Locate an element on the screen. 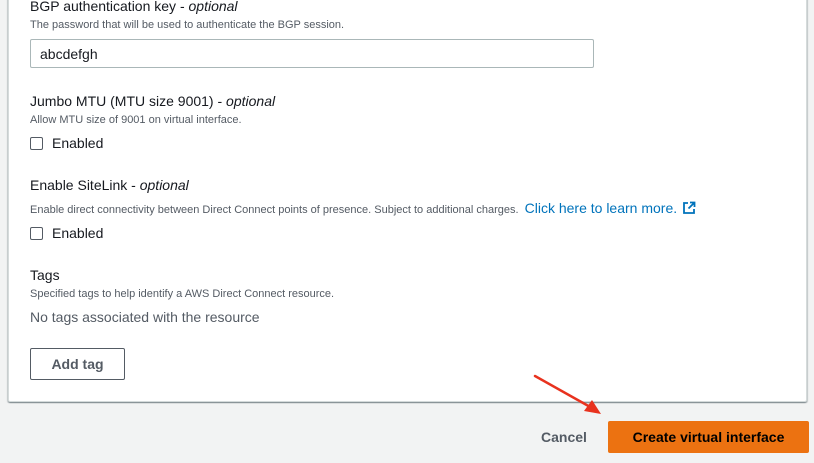 This screenshot has height=463, width=814. sitelink-learn-more-link: Click here to learn more. is located at coordinates (611, 208).